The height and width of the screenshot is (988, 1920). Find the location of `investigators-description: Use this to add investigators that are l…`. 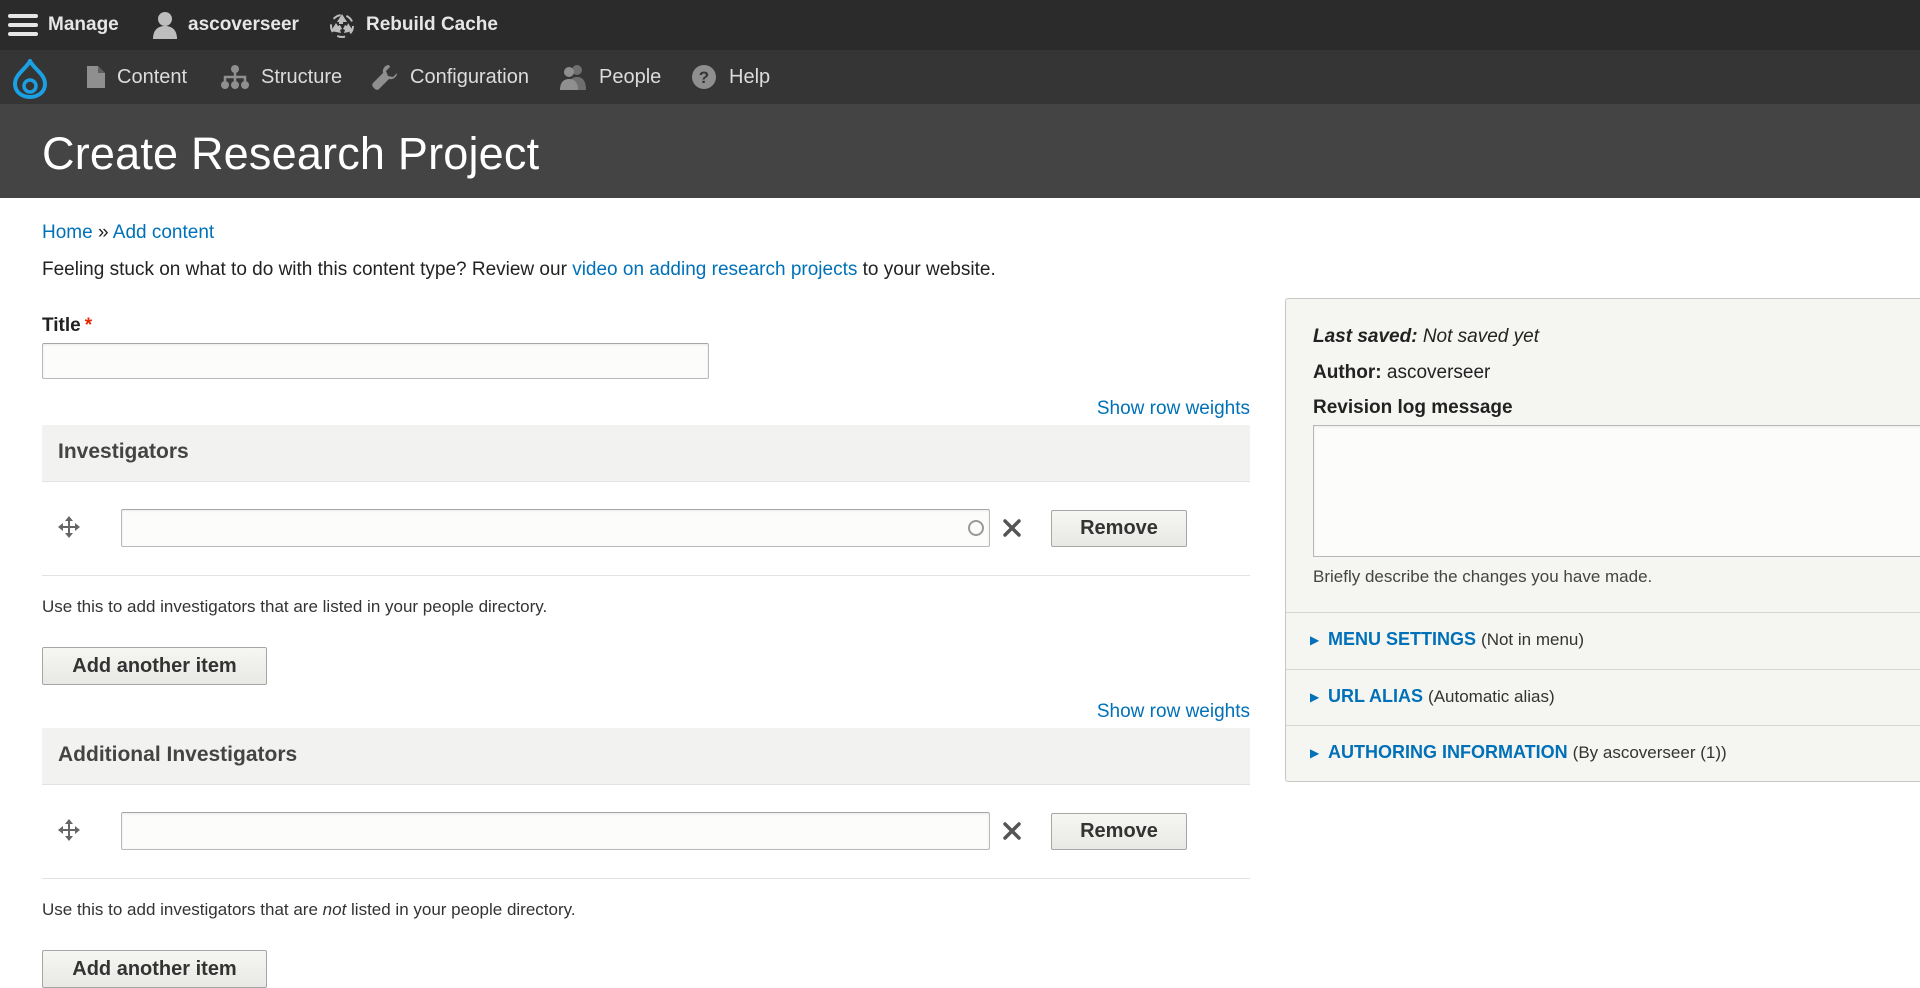

investigators-description: Use this to add investigators that are l… is located at coordinates (295, 606).